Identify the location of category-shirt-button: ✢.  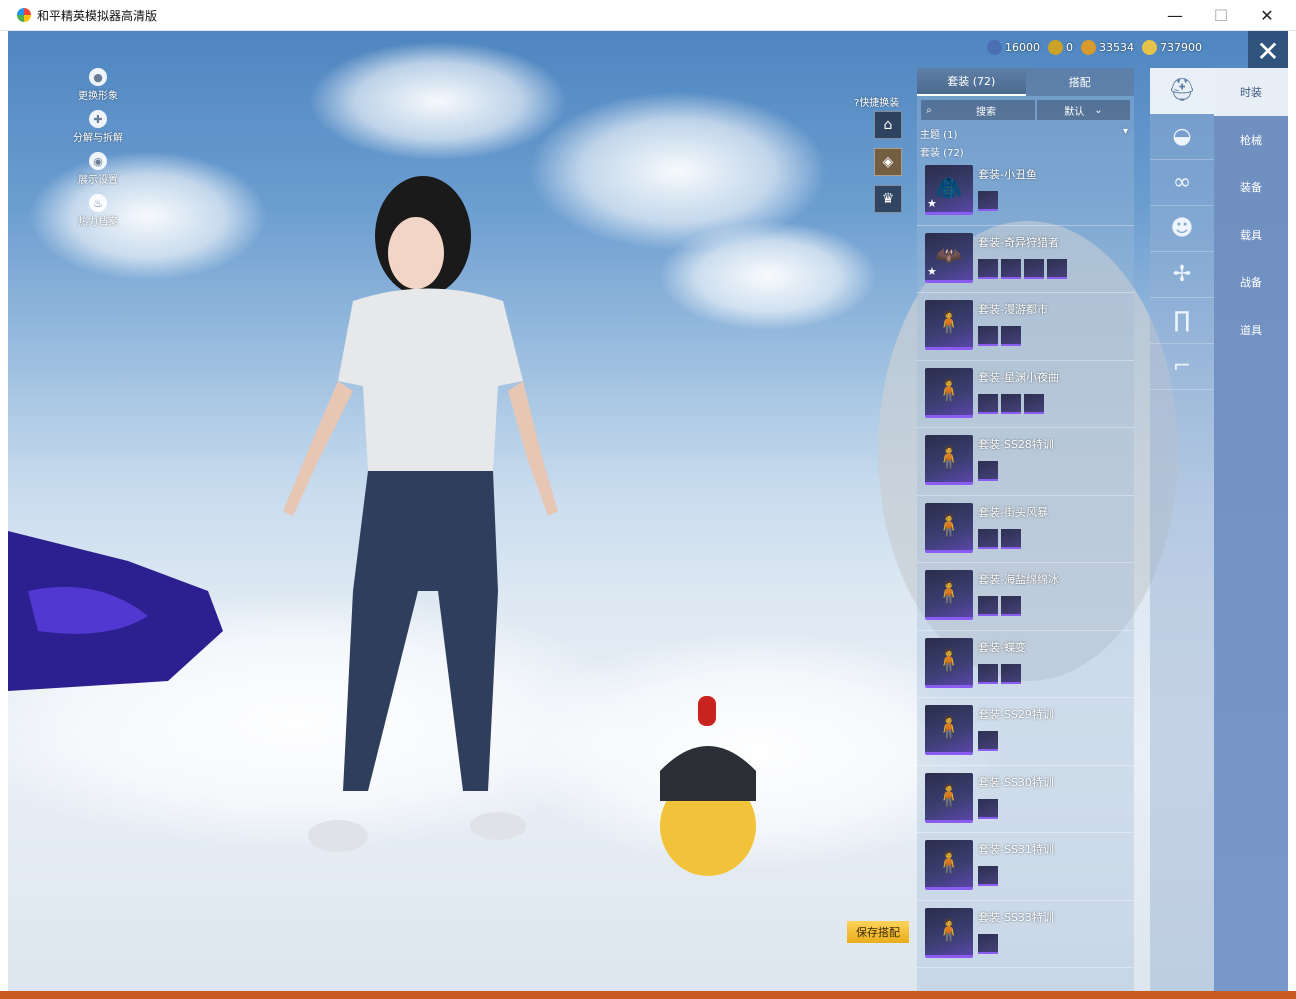
(1182, 275).